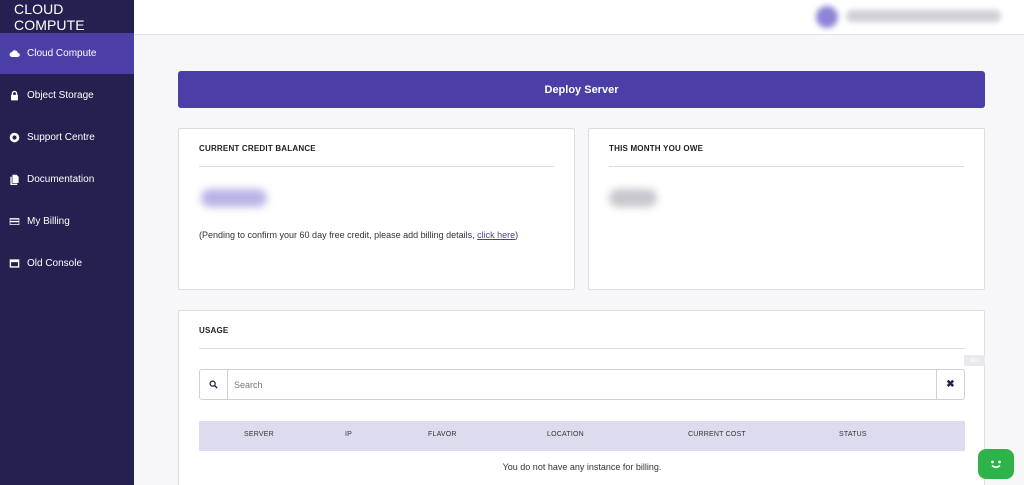  I want to click on user-menu, so click(911, 17).